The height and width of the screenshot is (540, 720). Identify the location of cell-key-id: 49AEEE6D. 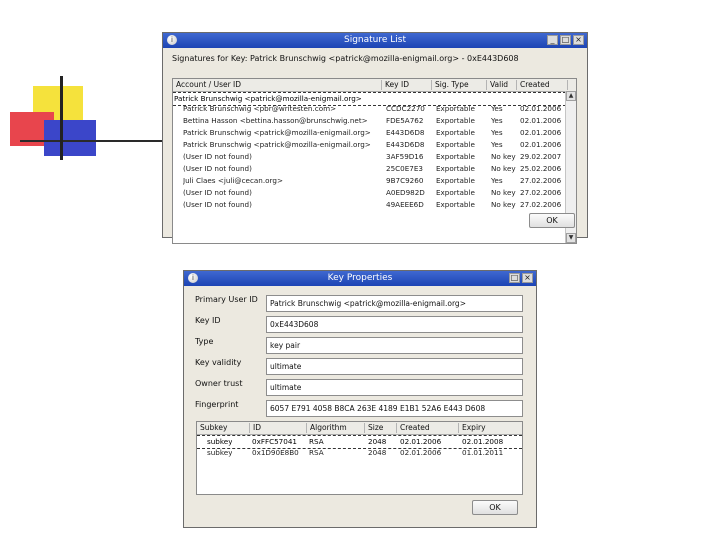
(405, 204).